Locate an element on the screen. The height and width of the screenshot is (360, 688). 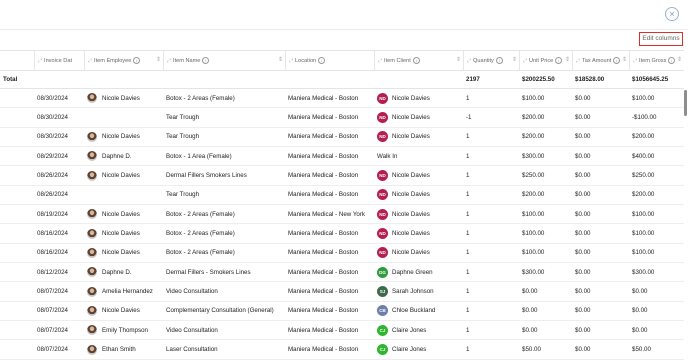
employee-cell-text: Daphne D. is located at coordinates (117, 272).